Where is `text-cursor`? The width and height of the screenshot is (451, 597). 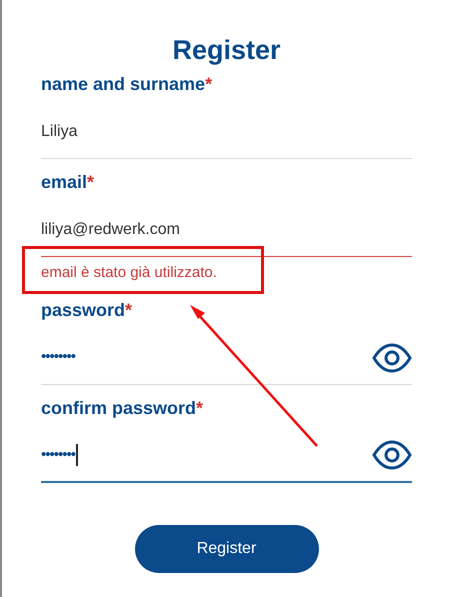
text-cursor is located at coordinates (77, 455).